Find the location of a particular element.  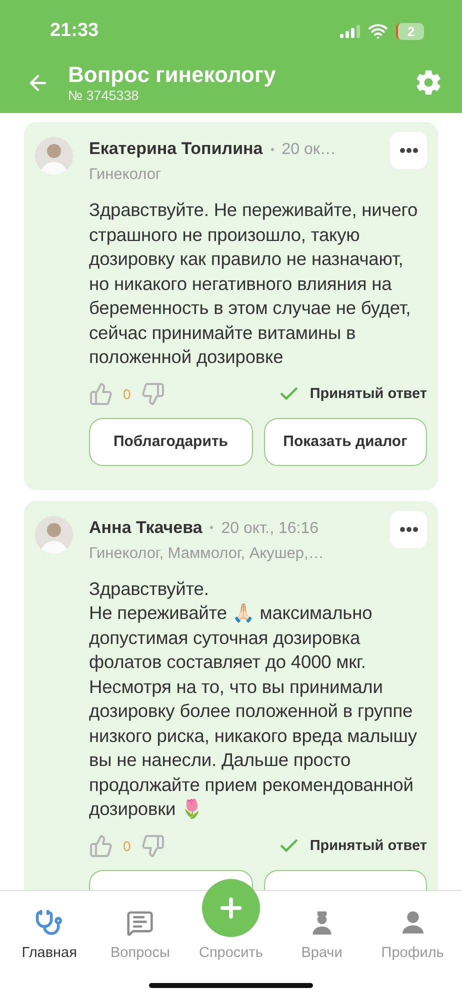

doctor-name: Екатерина Топилина is located at coordinates (176, 149).